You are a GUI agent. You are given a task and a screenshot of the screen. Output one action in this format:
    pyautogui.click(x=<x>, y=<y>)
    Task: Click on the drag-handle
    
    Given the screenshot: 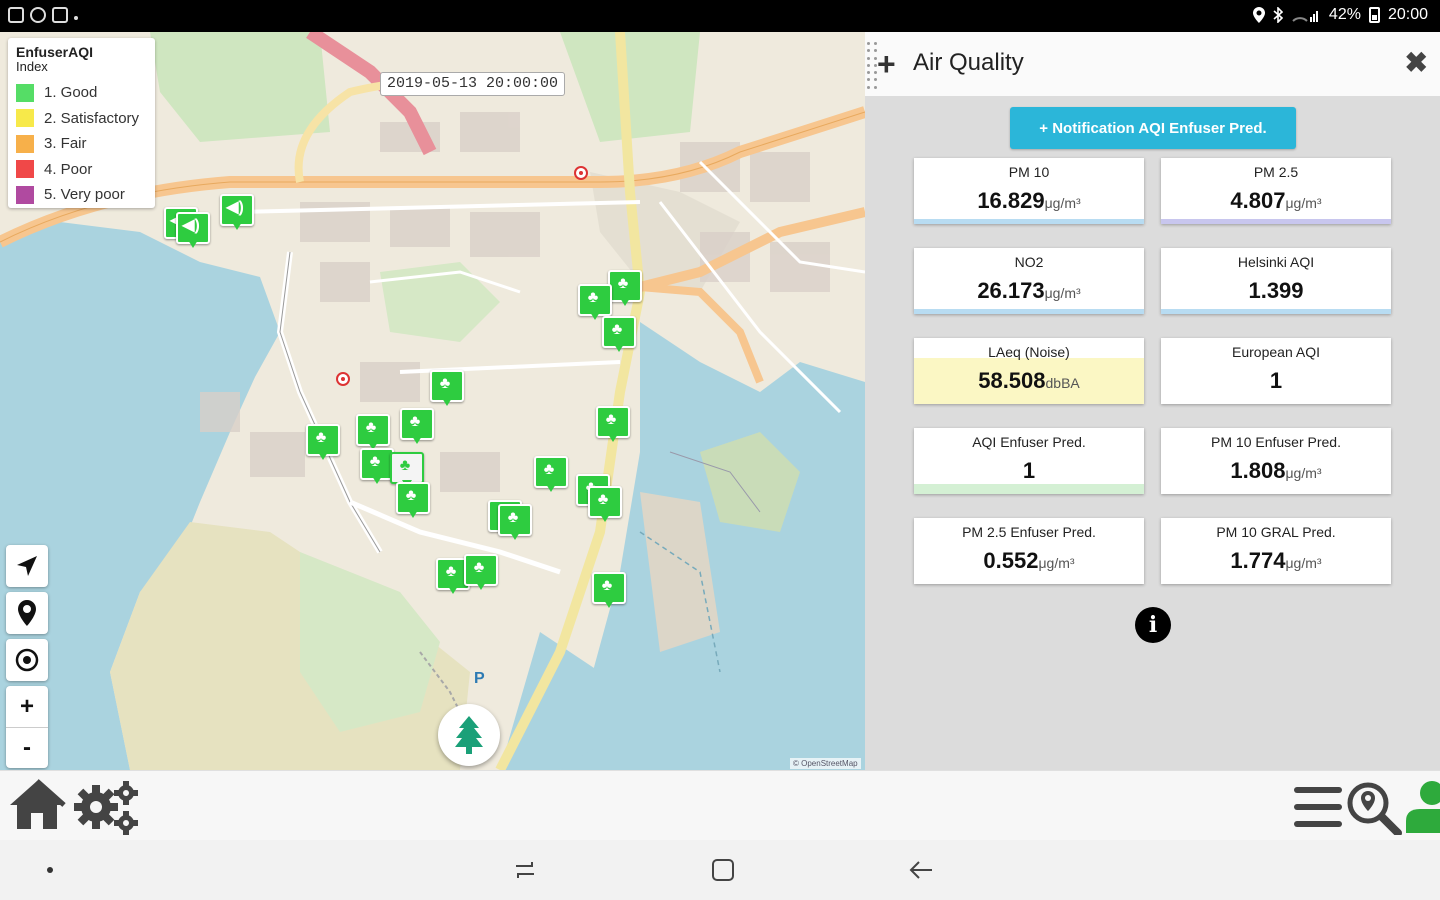 What is the action you would take?
    pyautogui.click(x=871, y=66)
    